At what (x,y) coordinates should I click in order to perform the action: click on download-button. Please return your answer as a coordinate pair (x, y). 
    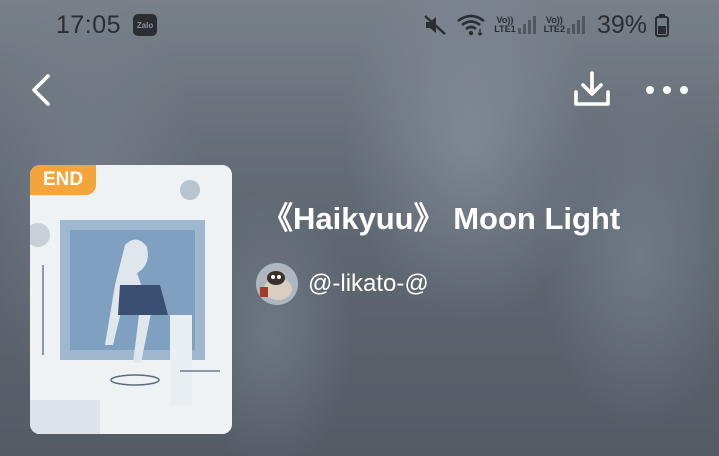
    Looking at the image, I should click on (592, 90).